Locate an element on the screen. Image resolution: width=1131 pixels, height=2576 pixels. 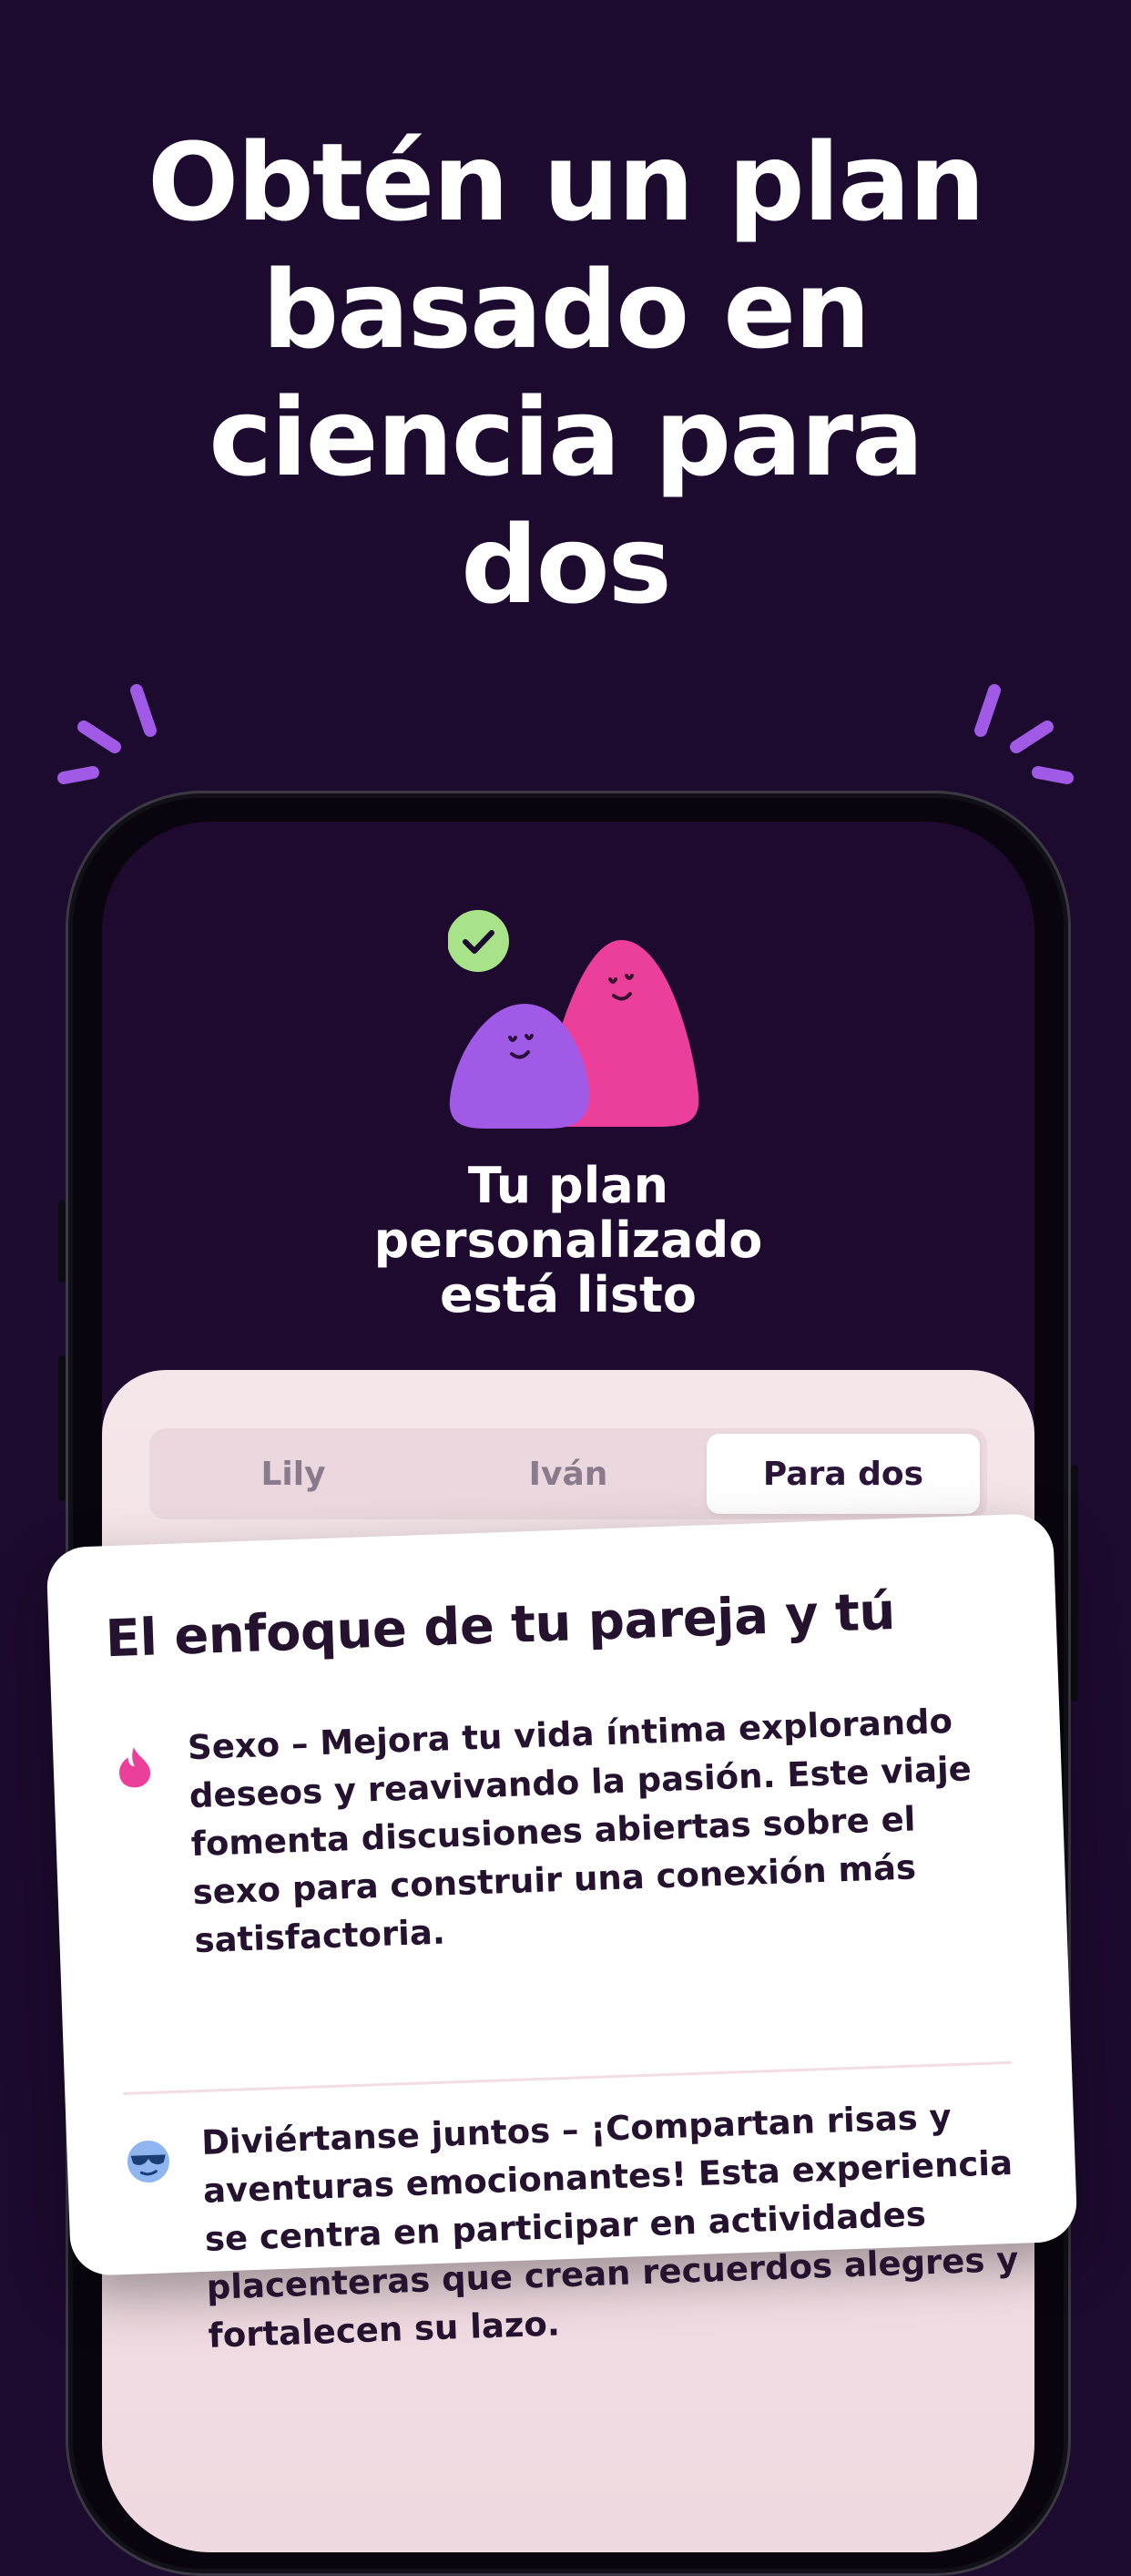
plan-ready-title: Tu plan personalizado está listo is located at coordinates (568, 1241).